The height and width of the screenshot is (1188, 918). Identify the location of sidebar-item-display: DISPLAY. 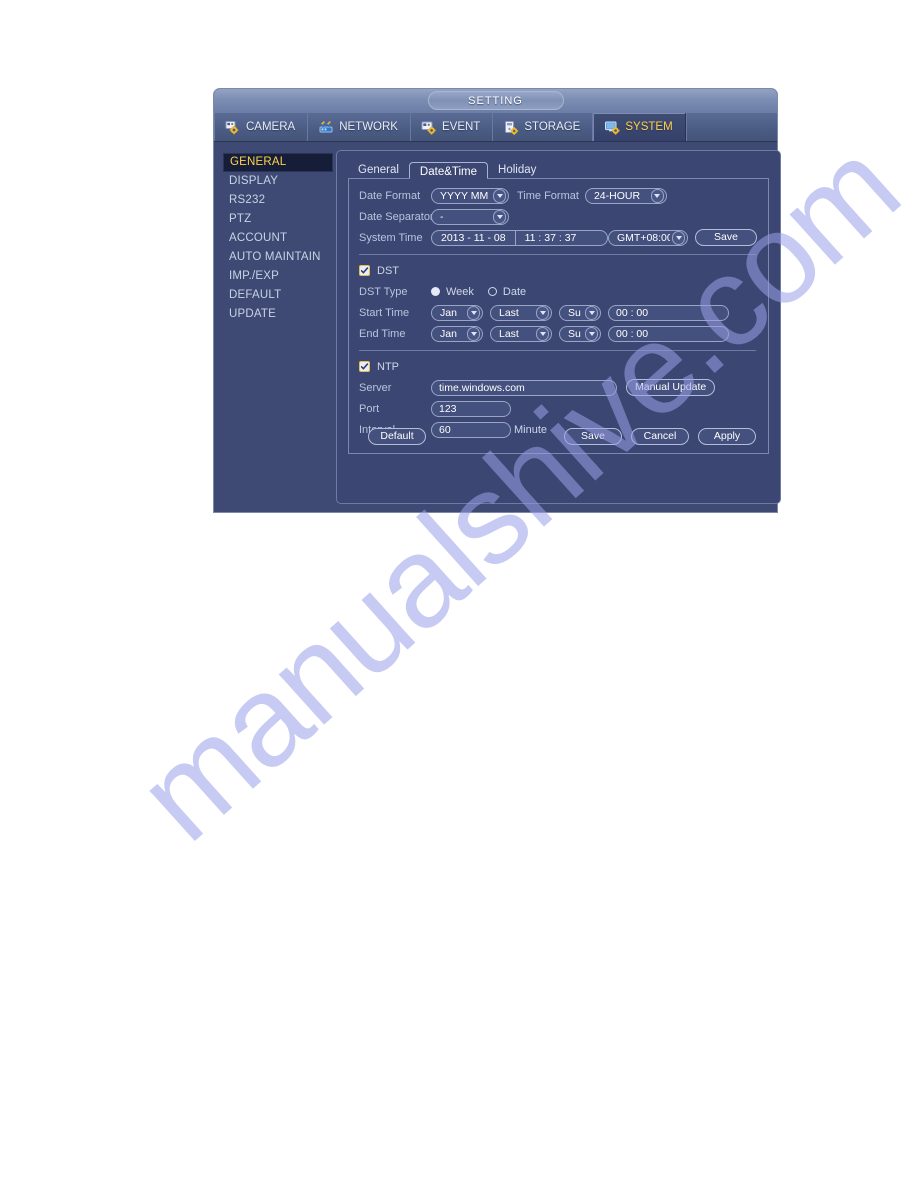
(278, 181).